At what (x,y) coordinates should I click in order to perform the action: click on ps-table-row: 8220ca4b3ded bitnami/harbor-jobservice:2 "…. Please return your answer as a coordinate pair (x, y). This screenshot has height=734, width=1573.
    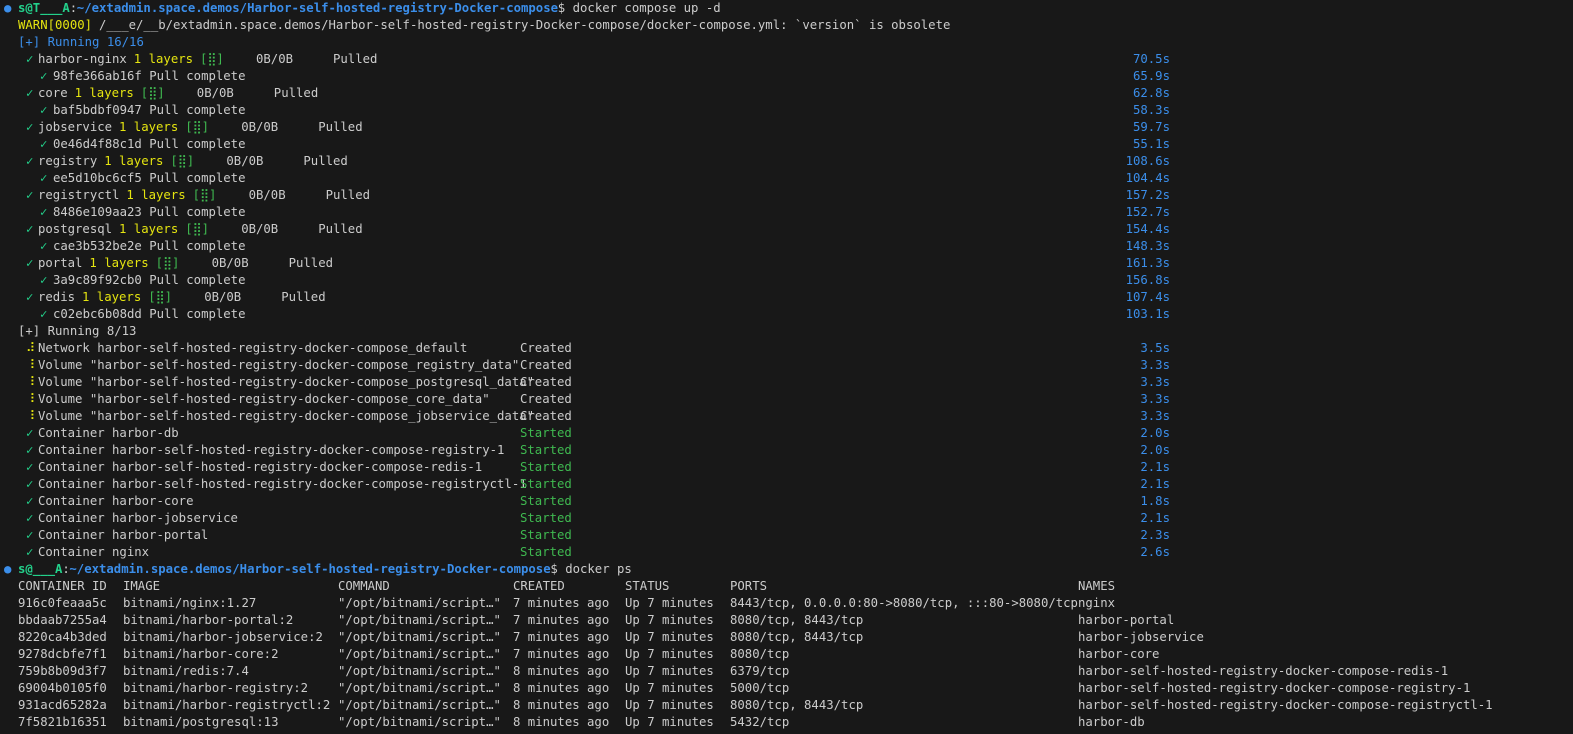
    Looking at the image, I should click on (786, 637).